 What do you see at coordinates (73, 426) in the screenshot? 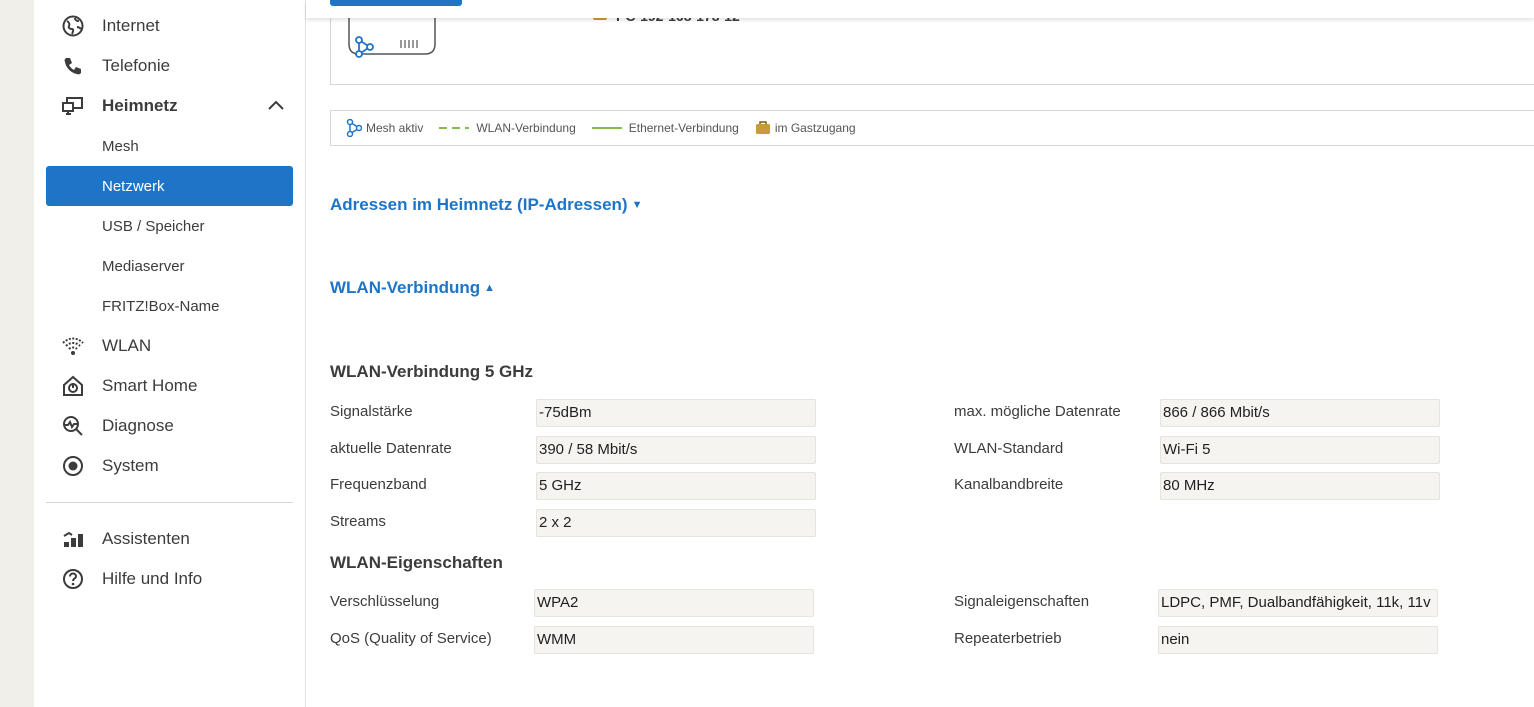
I see `diagnose-icon` at bounding box center [73, 426].